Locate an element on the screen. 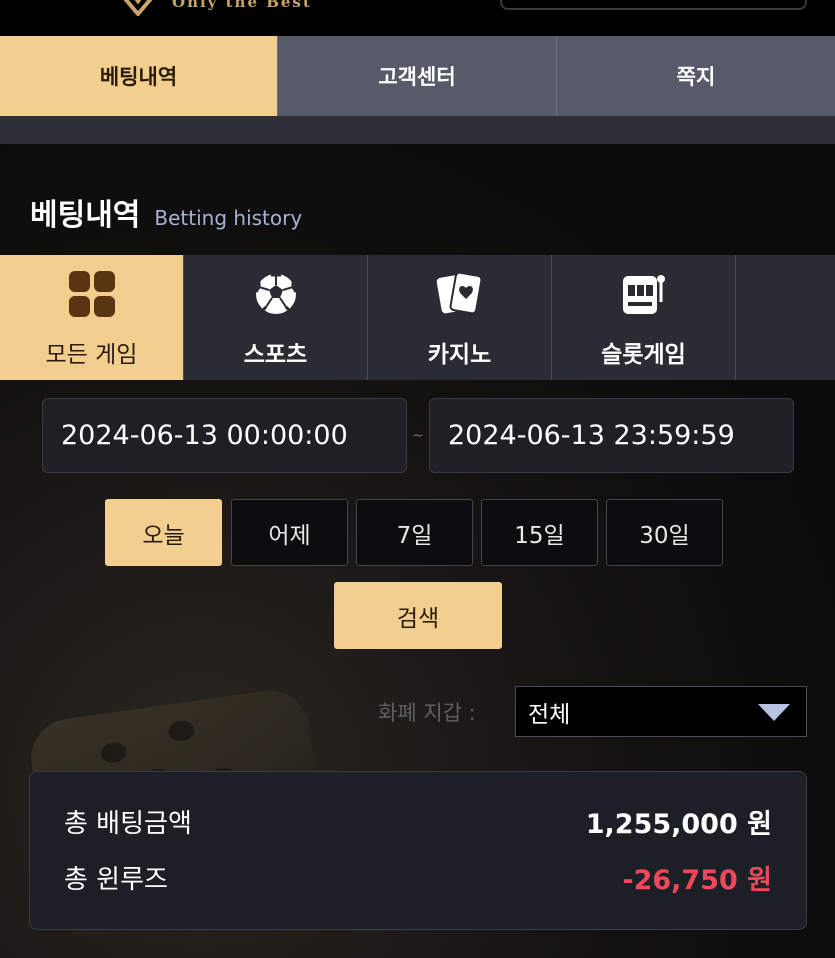 The image size is (835, 958). category-tab-minigame: 미 is located at coordinates (785, 317).